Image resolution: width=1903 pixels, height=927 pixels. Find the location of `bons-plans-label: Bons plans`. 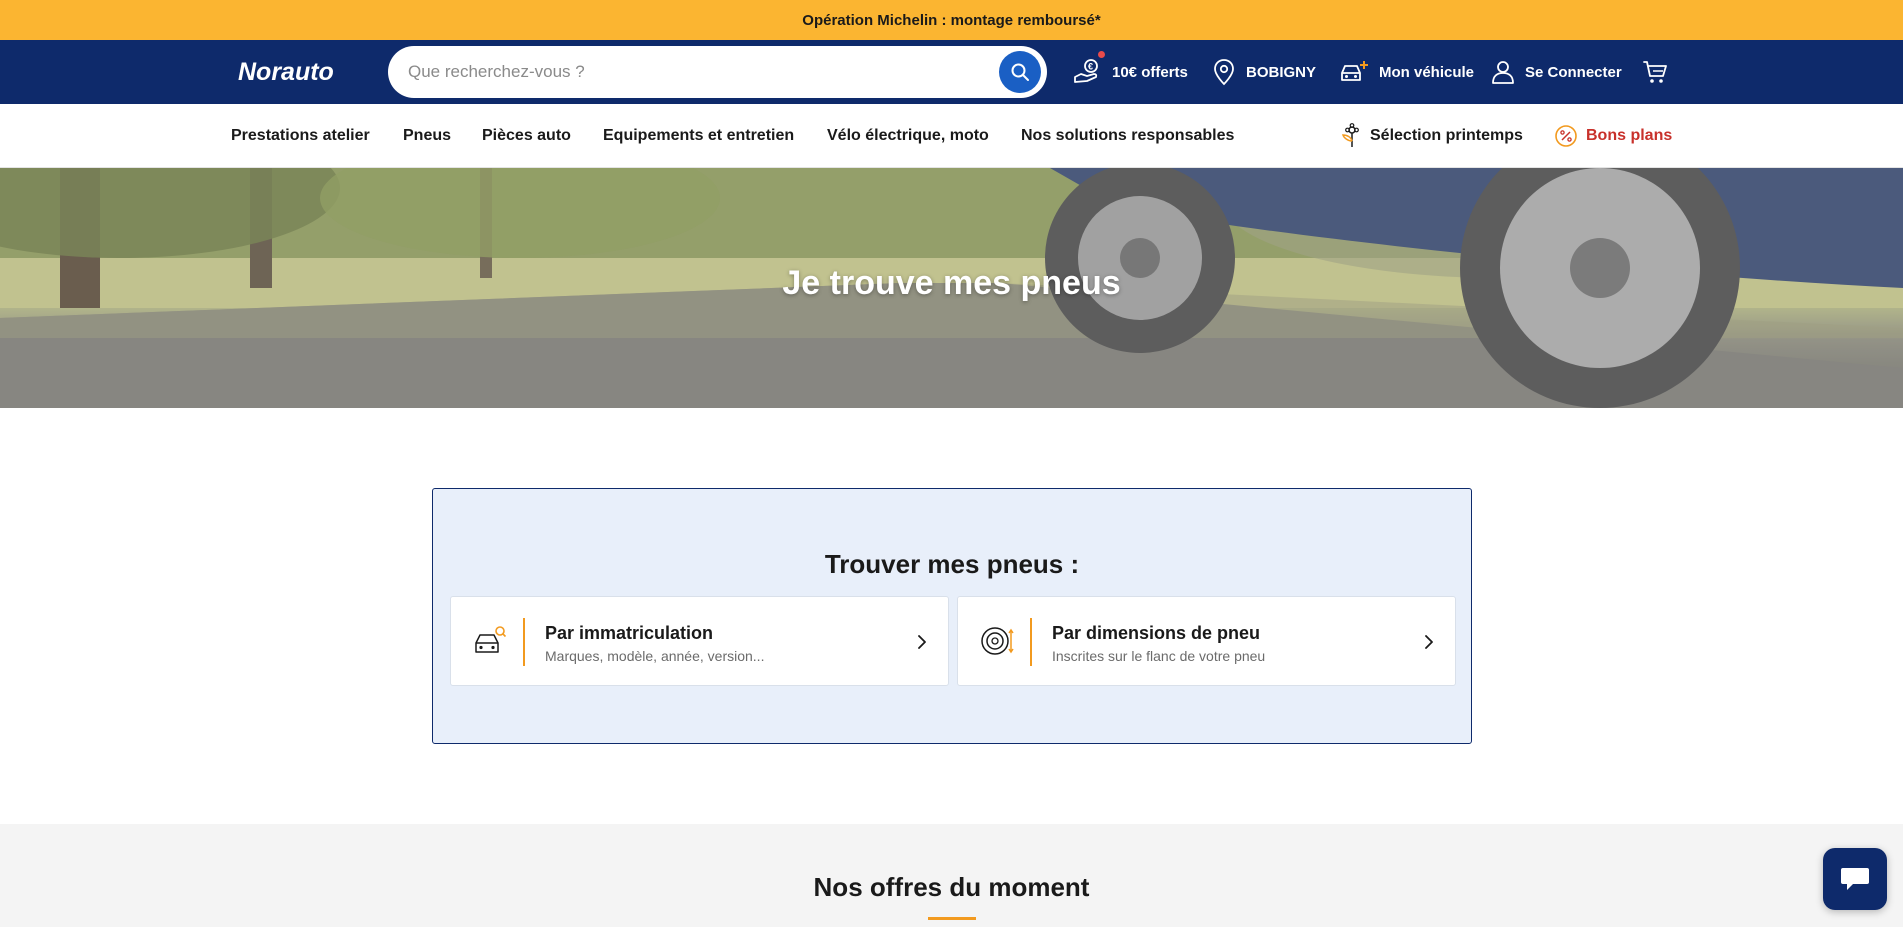

bons-plans-label: Bons plans is located at coordinates (1629, 135).